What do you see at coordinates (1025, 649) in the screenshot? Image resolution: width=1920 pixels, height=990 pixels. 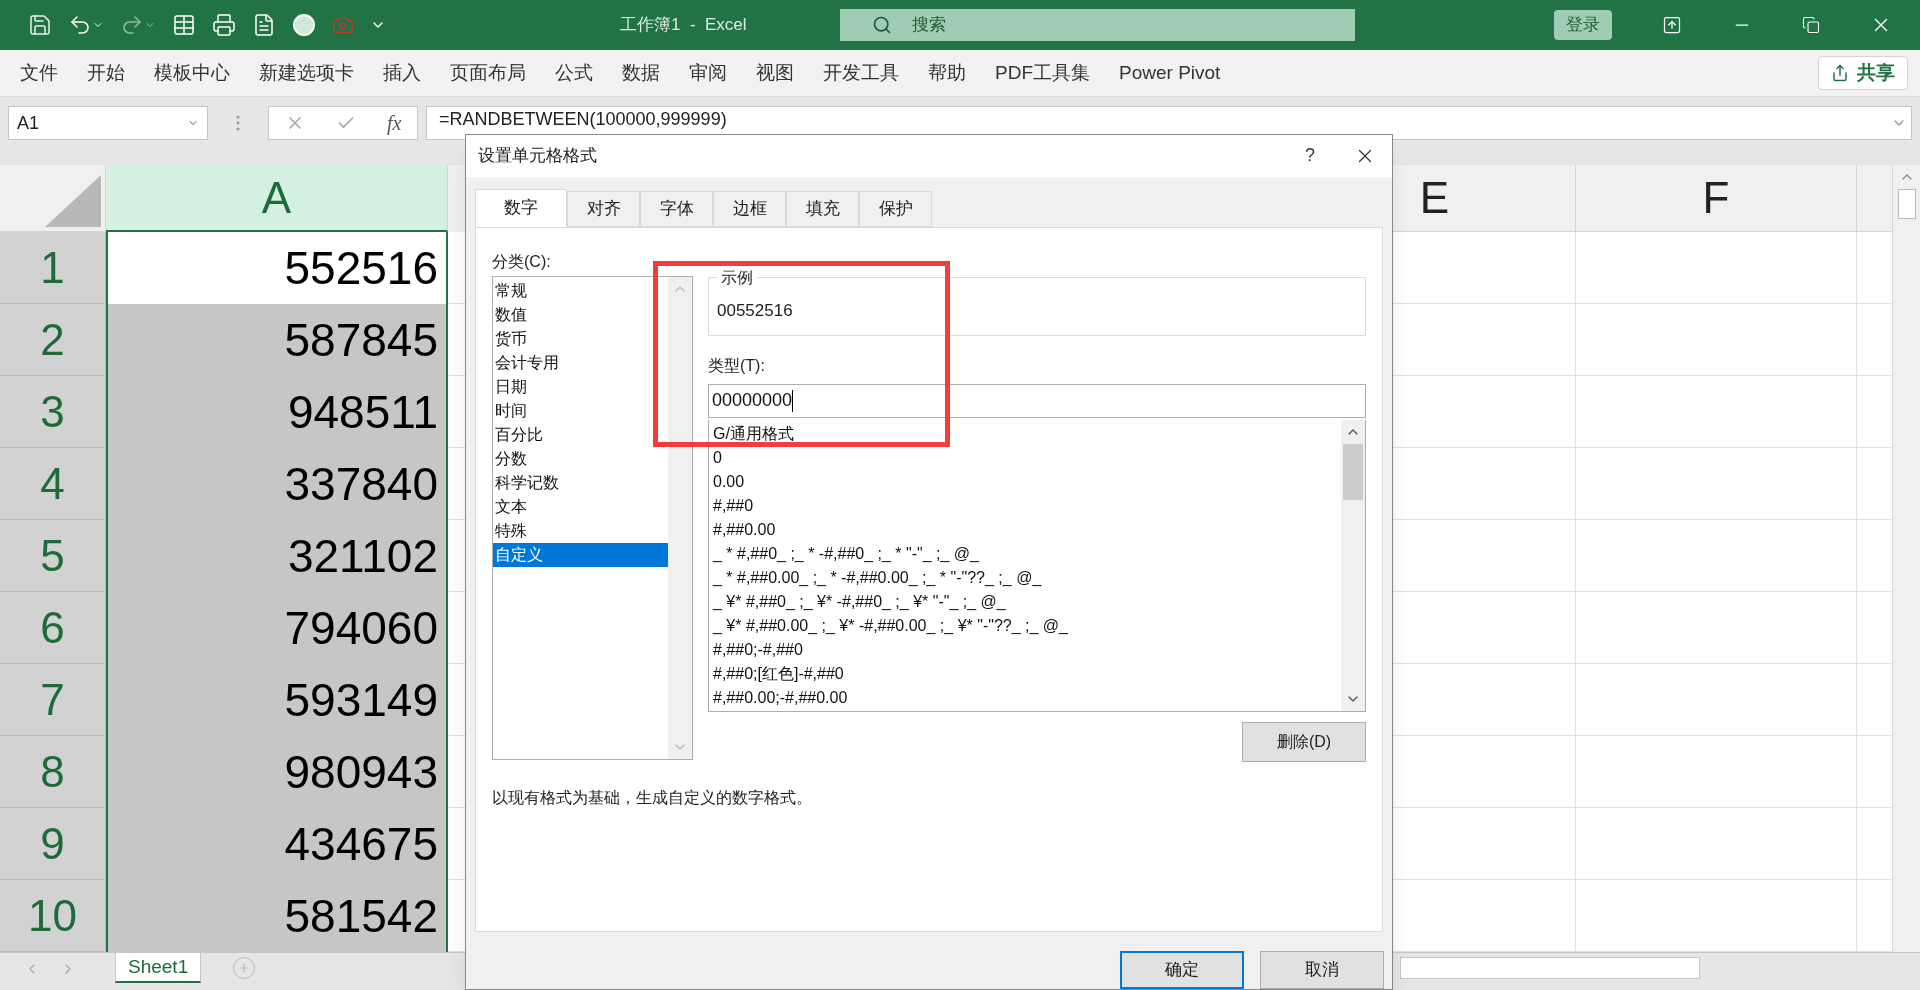 I see `format-item: #,##0;-#,##0` at bounding box center [1025, 649].